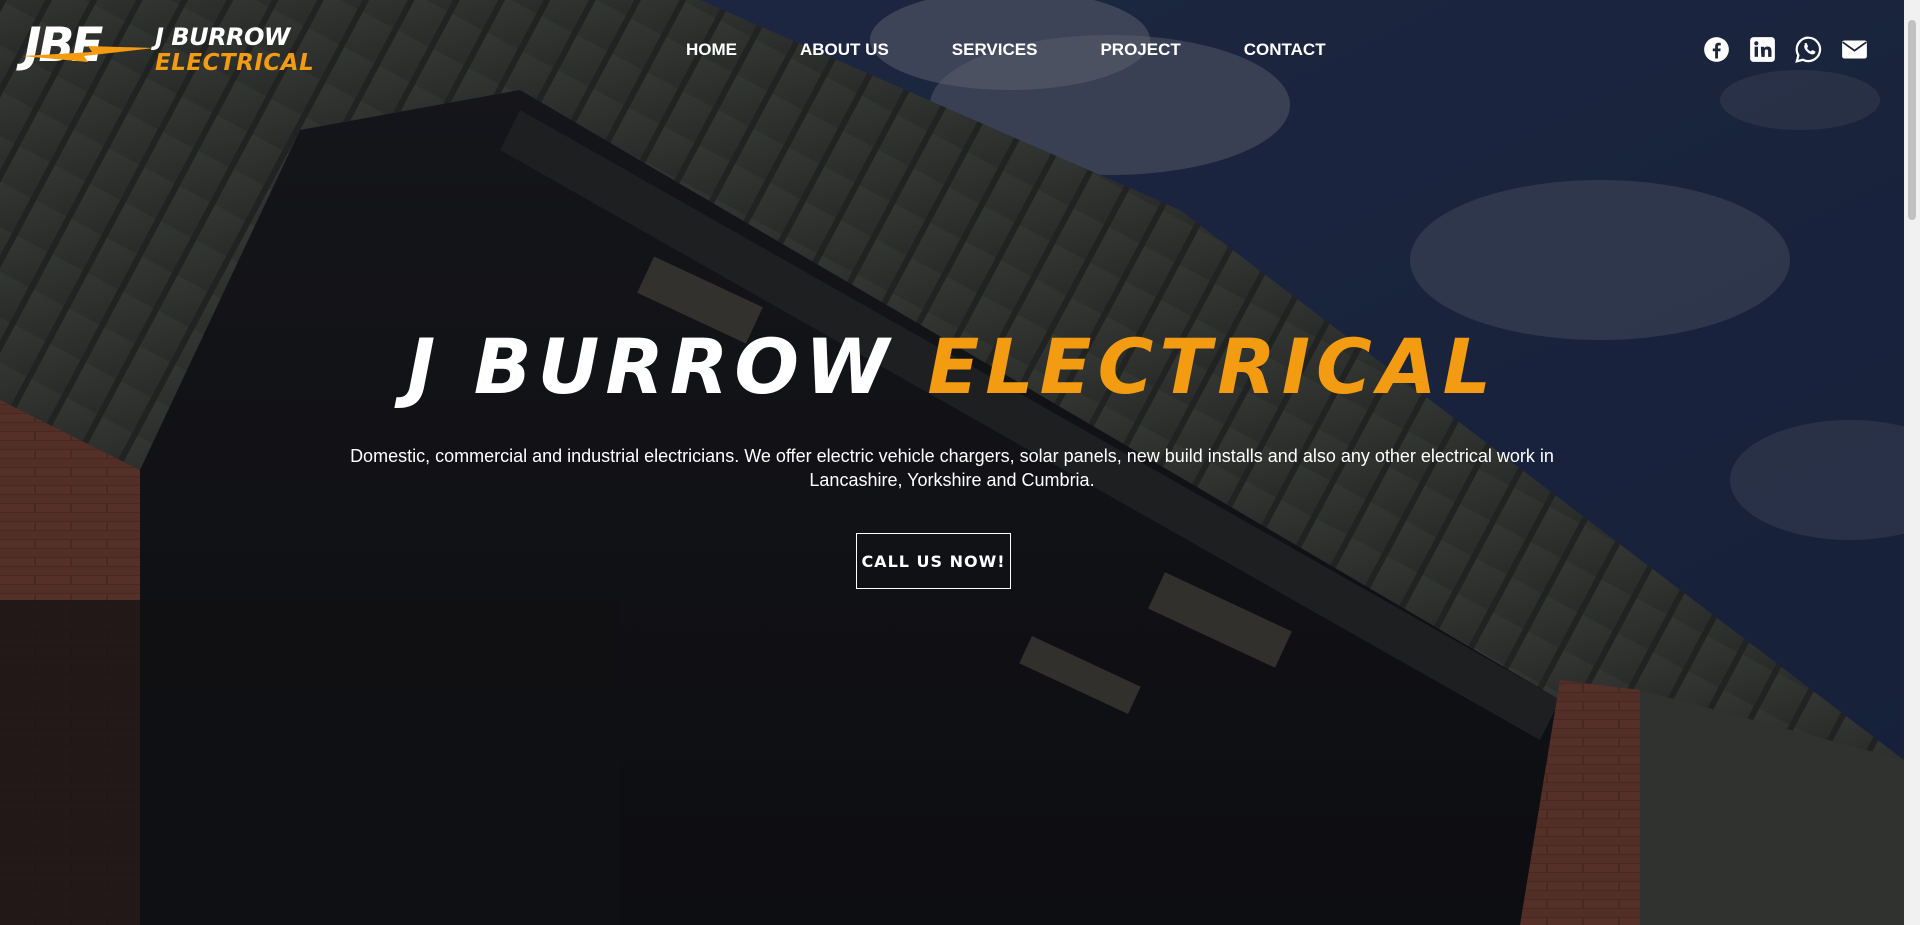 This screenshot has width=1920, height=925. I want to click on hero-title-part2: ELECTRICAL, so click(1212, 366).